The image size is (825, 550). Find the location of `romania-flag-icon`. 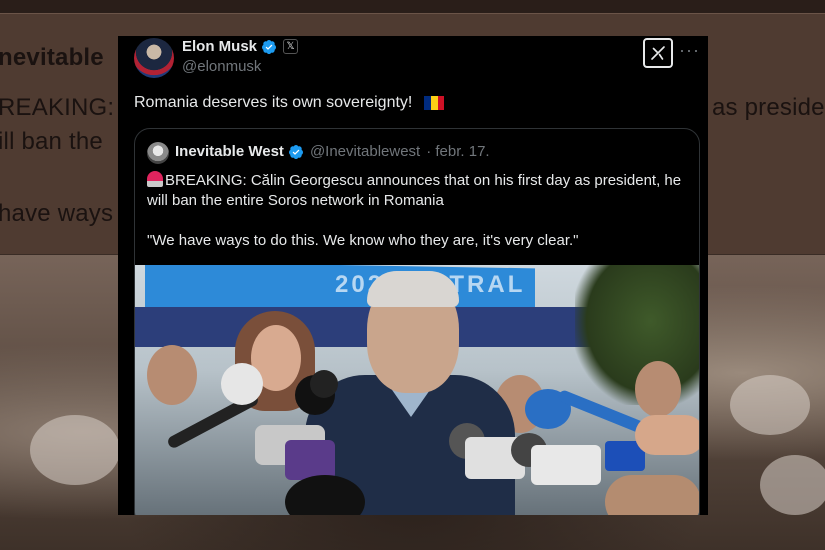

romania-flag-icon is located at coordinates (434, 103).